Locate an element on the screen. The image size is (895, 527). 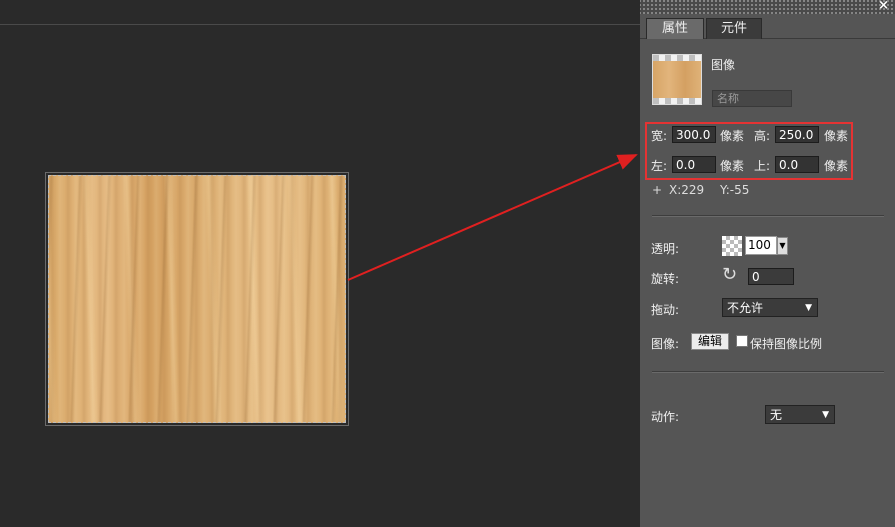
action-label: 动作: is located at coordinates (665, 417).